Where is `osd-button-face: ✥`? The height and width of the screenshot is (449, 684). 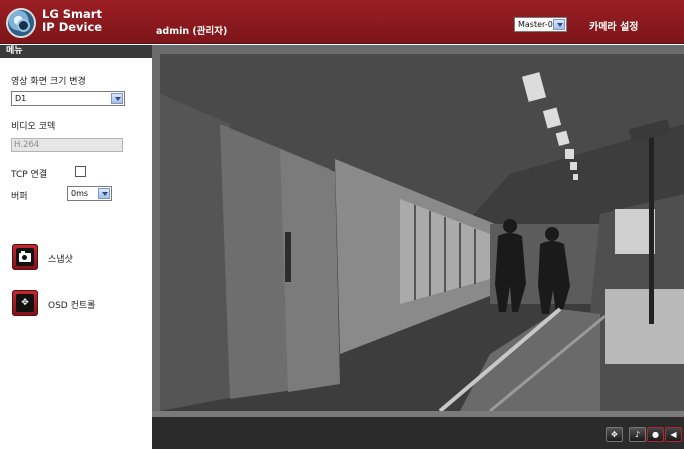
osd-button-face: ✥ is located at coordinates (25, 303).